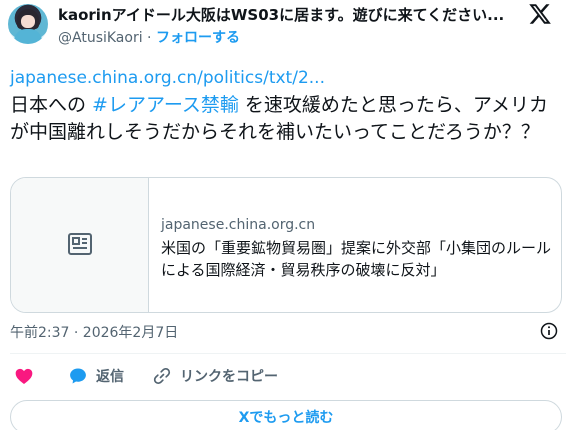  I want to click on follow-button: フォローする, so click(198, 38).